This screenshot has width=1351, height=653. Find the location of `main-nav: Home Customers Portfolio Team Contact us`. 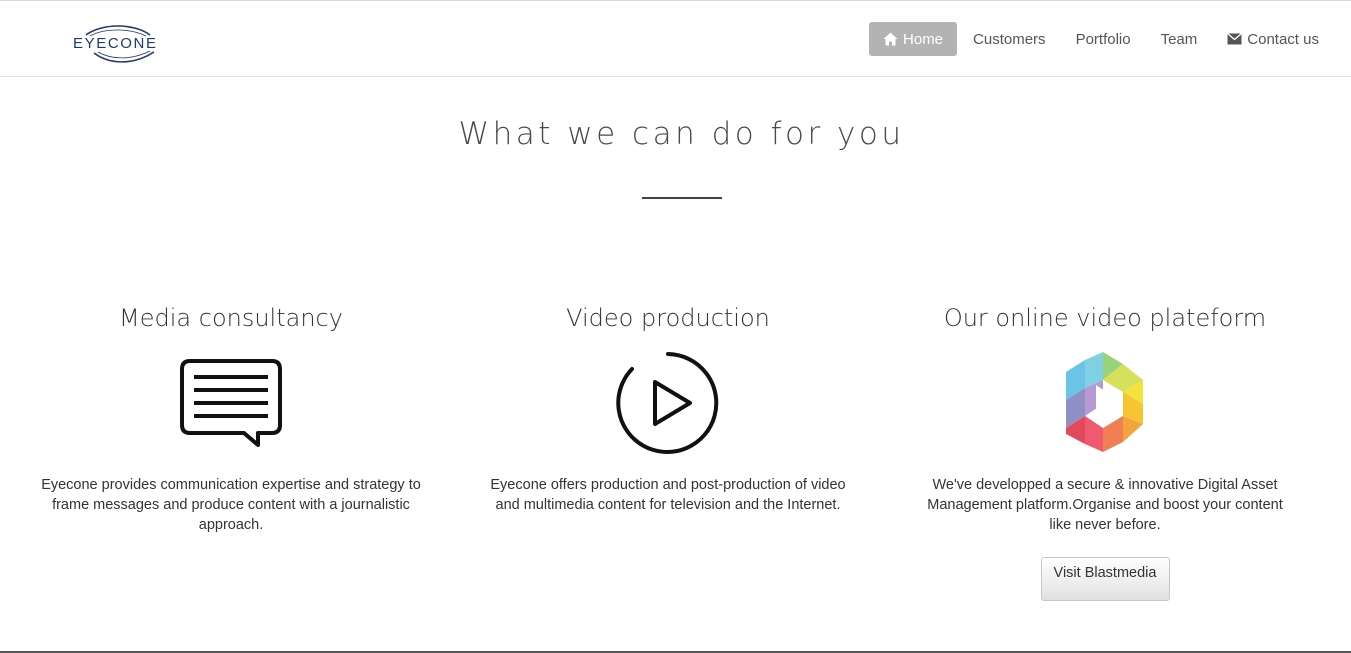

main-nav: Home Customers Portfolio Team Contact us is located at coordinates (1101, 39).